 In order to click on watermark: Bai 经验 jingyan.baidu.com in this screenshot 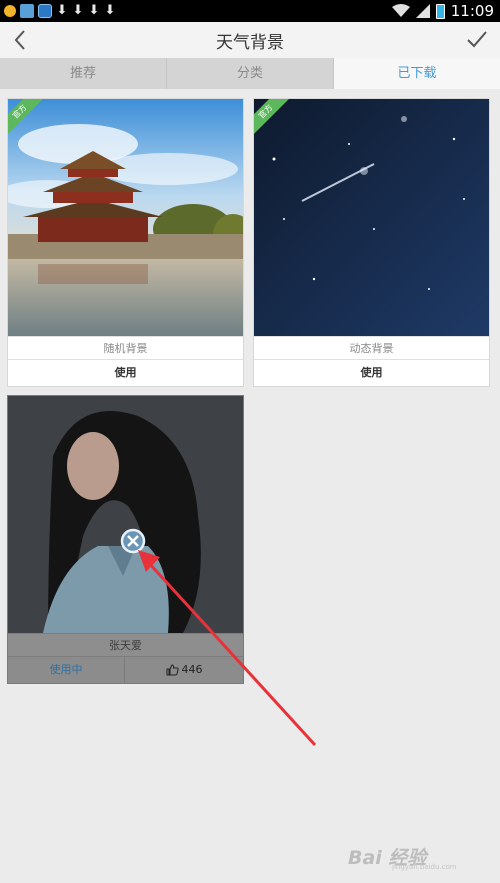, I will do `click(416, 856)`.